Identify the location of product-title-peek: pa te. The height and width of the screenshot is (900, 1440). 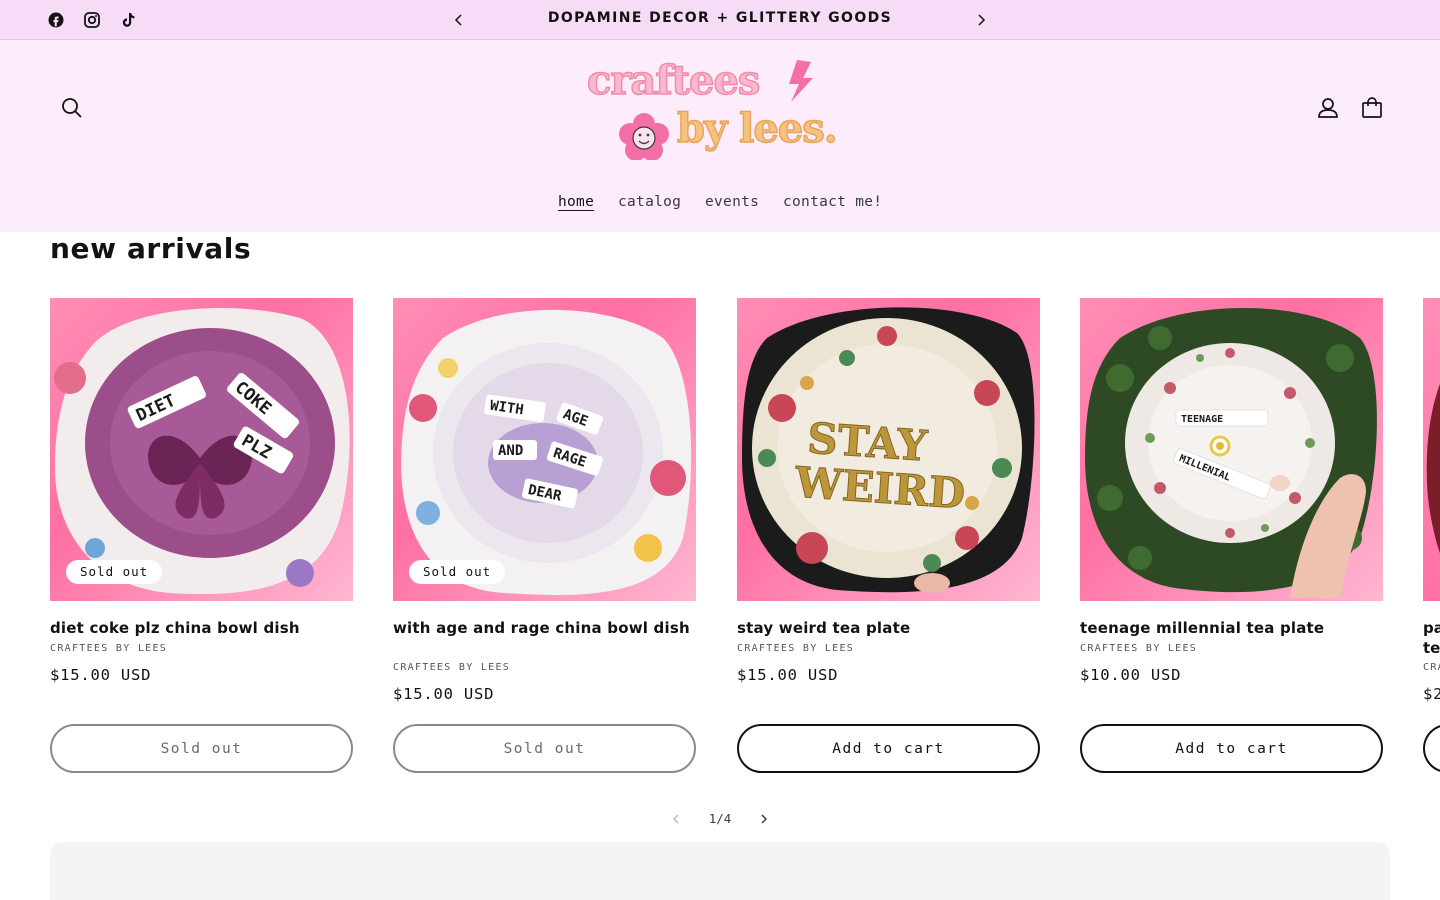
(1431, 638).